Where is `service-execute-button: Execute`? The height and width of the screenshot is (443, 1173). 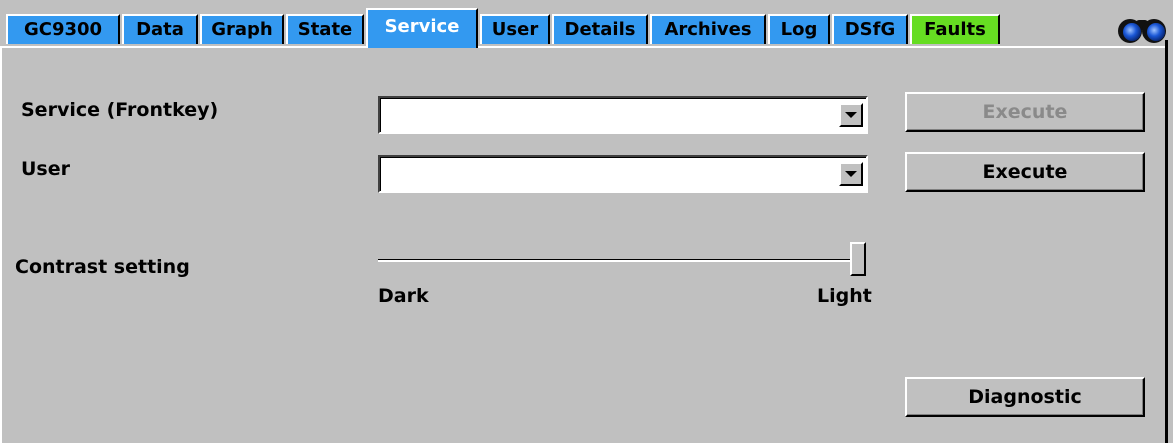 service-execute-button: Execute is located at coordinates (1025, 112).